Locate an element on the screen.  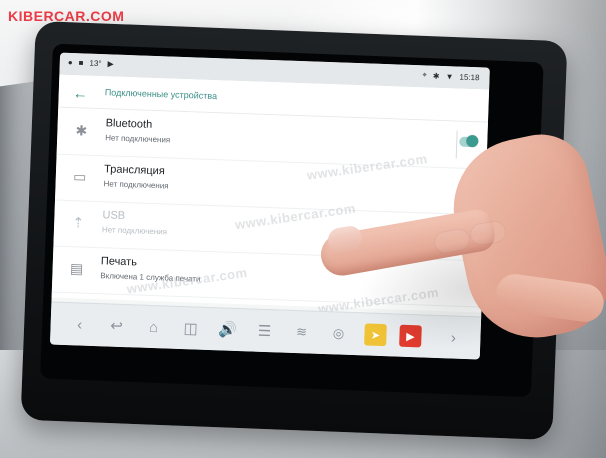
usb-icon: ⇡ is located at coordinates (78, 222).